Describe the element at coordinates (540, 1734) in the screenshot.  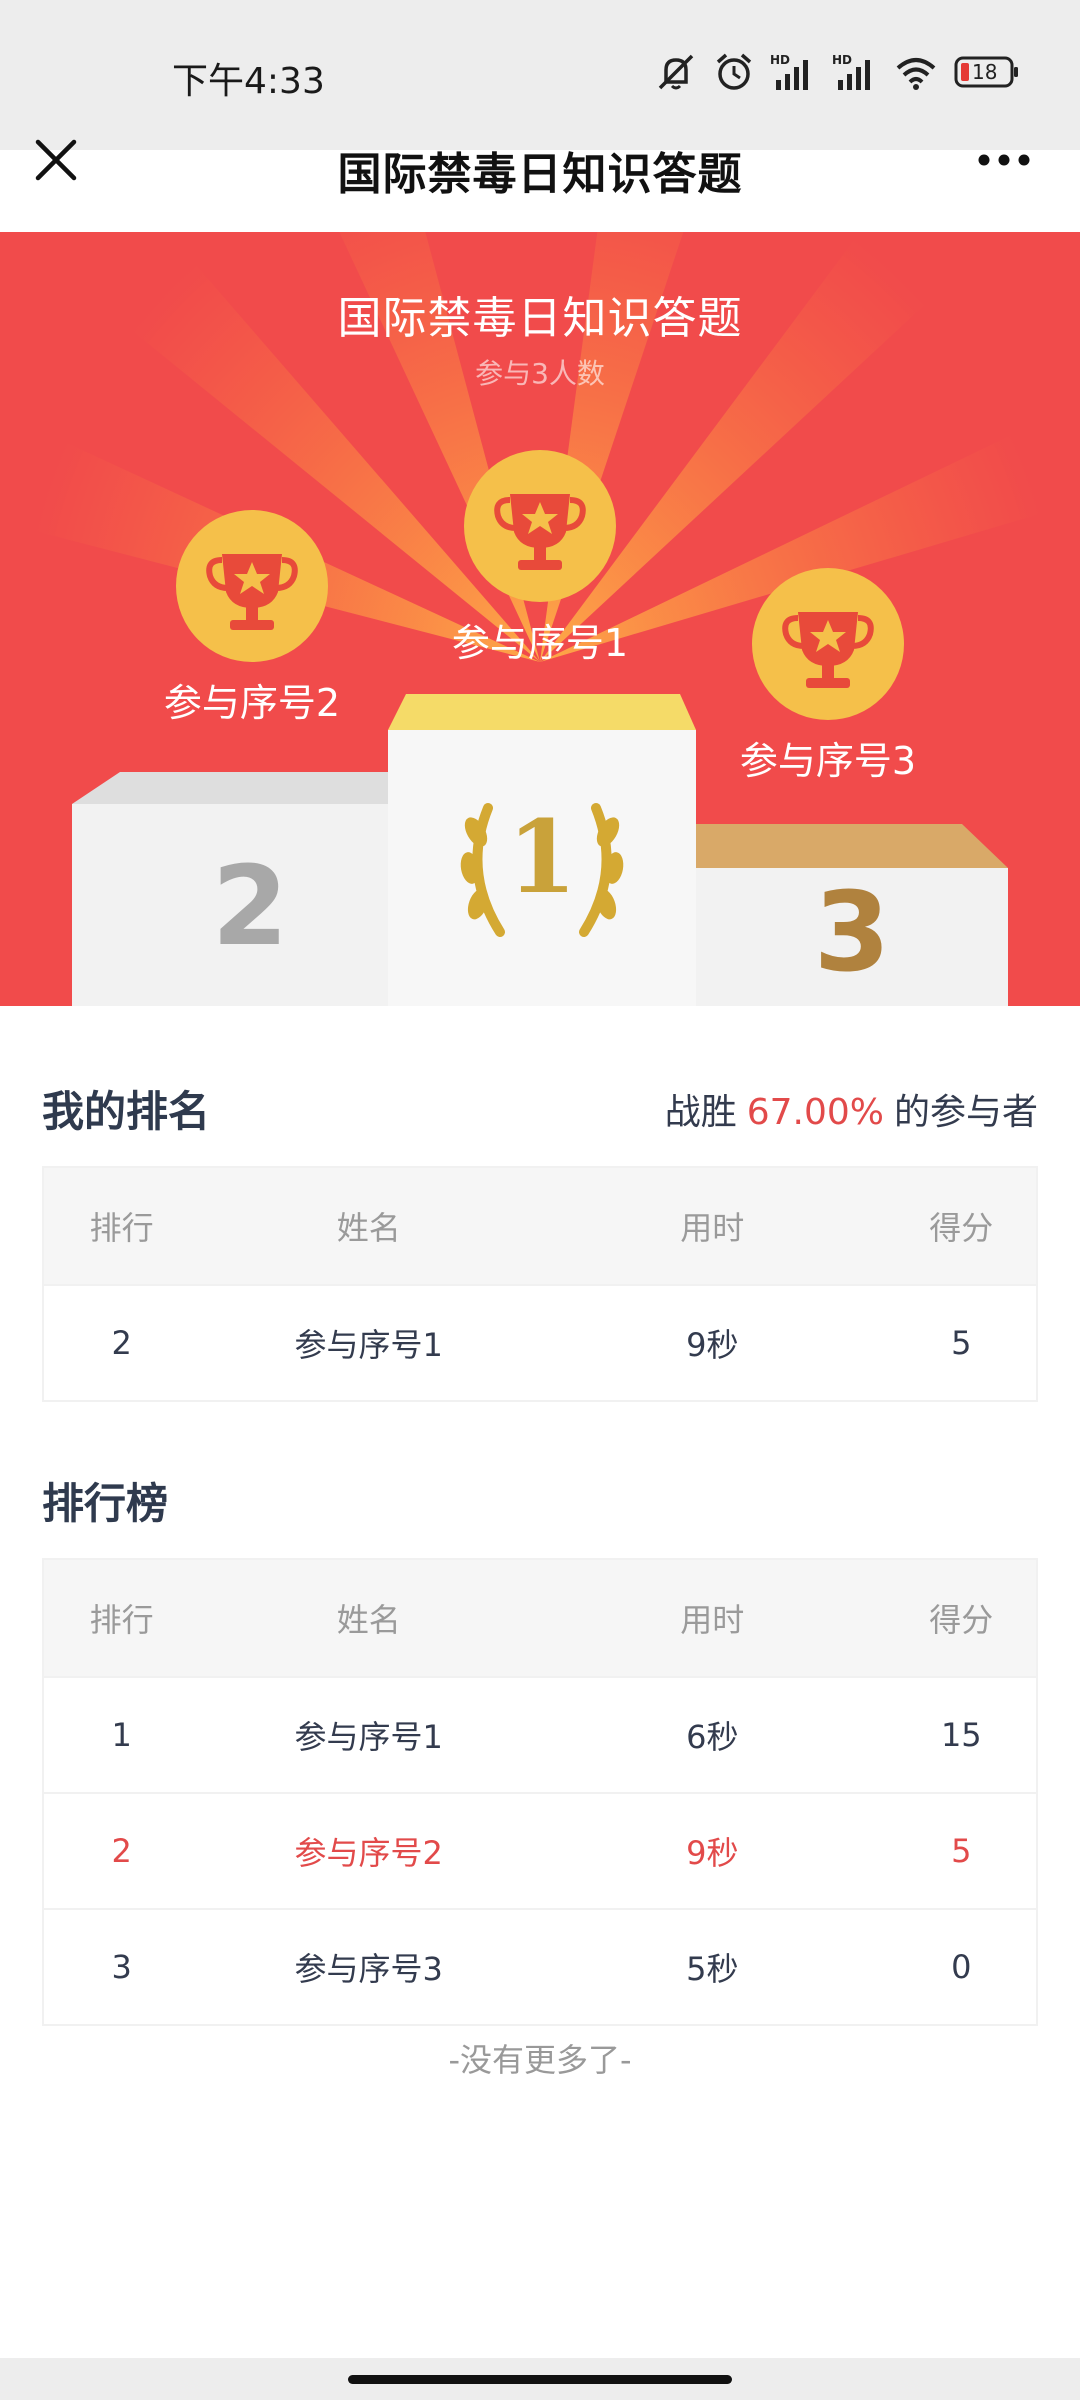
I see `table-row: 1 参与序号1 6秒 15` at that location.